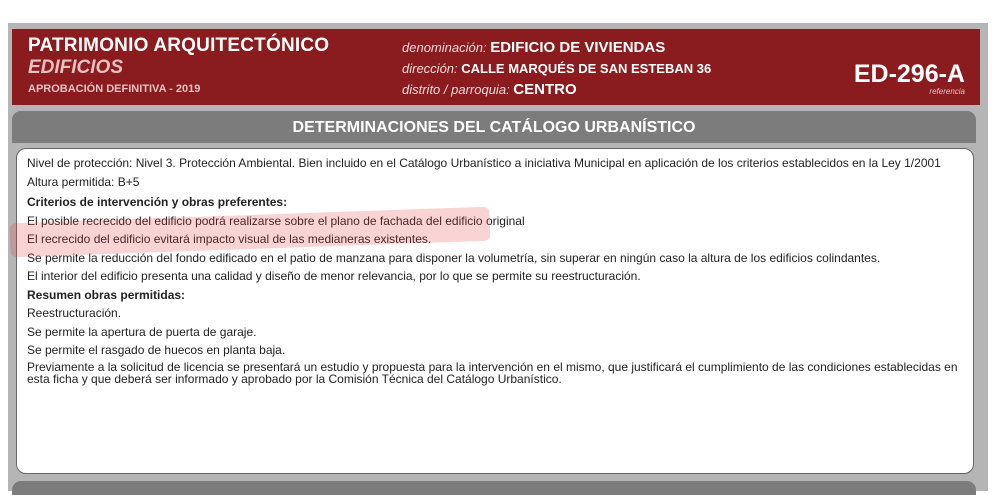 The width and height of the screenshot is (995, 495). What do you see at coordinates (74, 313) in the screenshot?
I see `resumen-item: Reestructuración.` at bounding box center [74, 313].